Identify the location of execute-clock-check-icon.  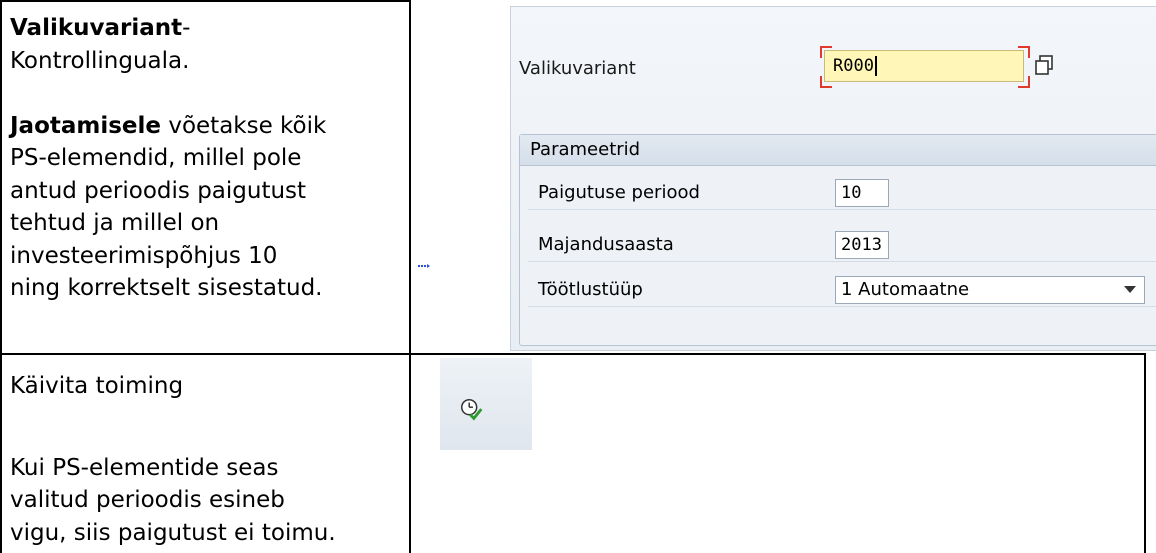
(472, 410).